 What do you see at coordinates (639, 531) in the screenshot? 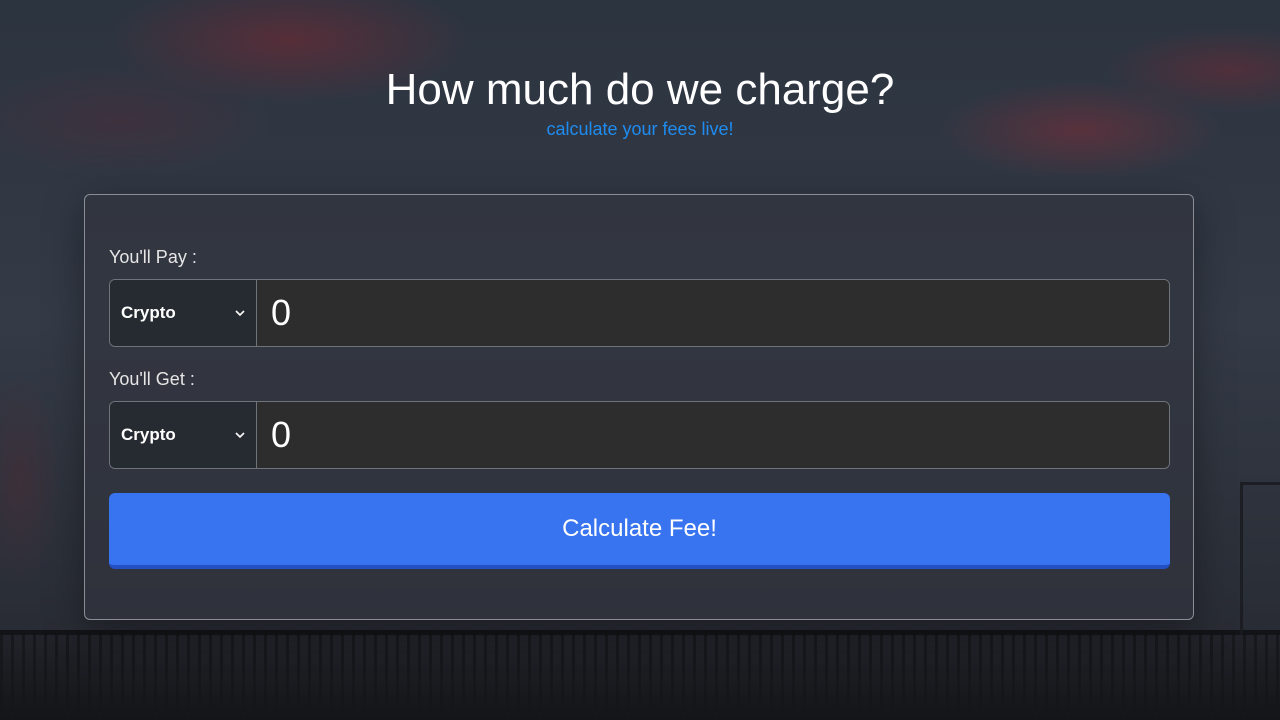
I see `calculate-fee-button: Calculate Fee!` at bounding box center [639, 531].